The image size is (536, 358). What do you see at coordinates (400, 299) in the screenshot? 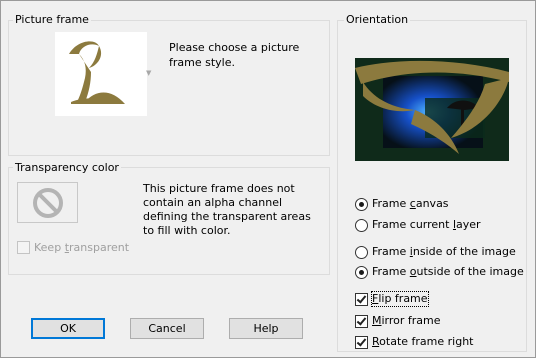
I see `flip-frame-label: Flip frame` at bounding box center [400, 299].